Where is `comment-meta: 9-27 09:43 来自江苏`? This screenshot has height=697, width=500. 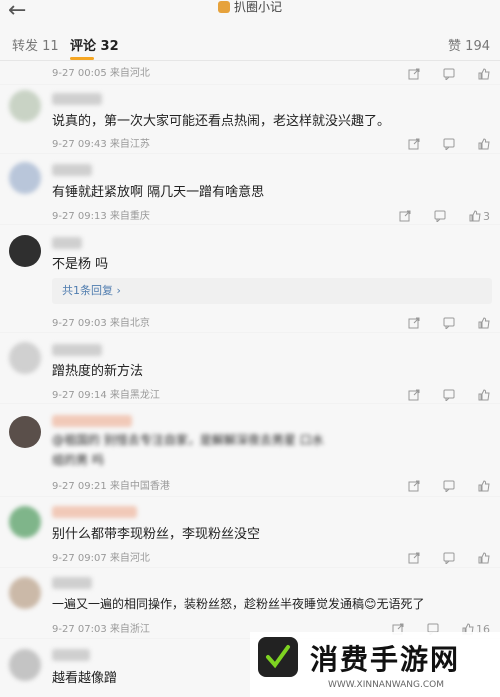 comment-meta: 9-27 09:43 来自江苏 is located at coordinates (101, 144).